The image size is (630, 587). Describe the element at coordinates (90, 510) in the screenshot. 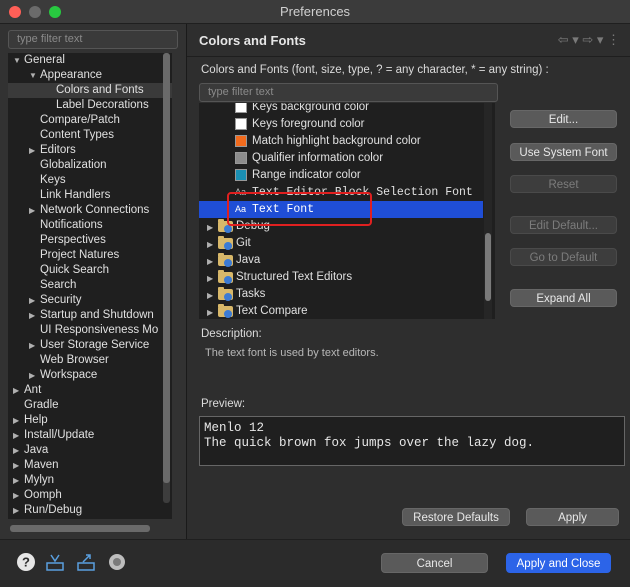

I see `tree-item-run-debug: ▶ Run/Debug` at that location.